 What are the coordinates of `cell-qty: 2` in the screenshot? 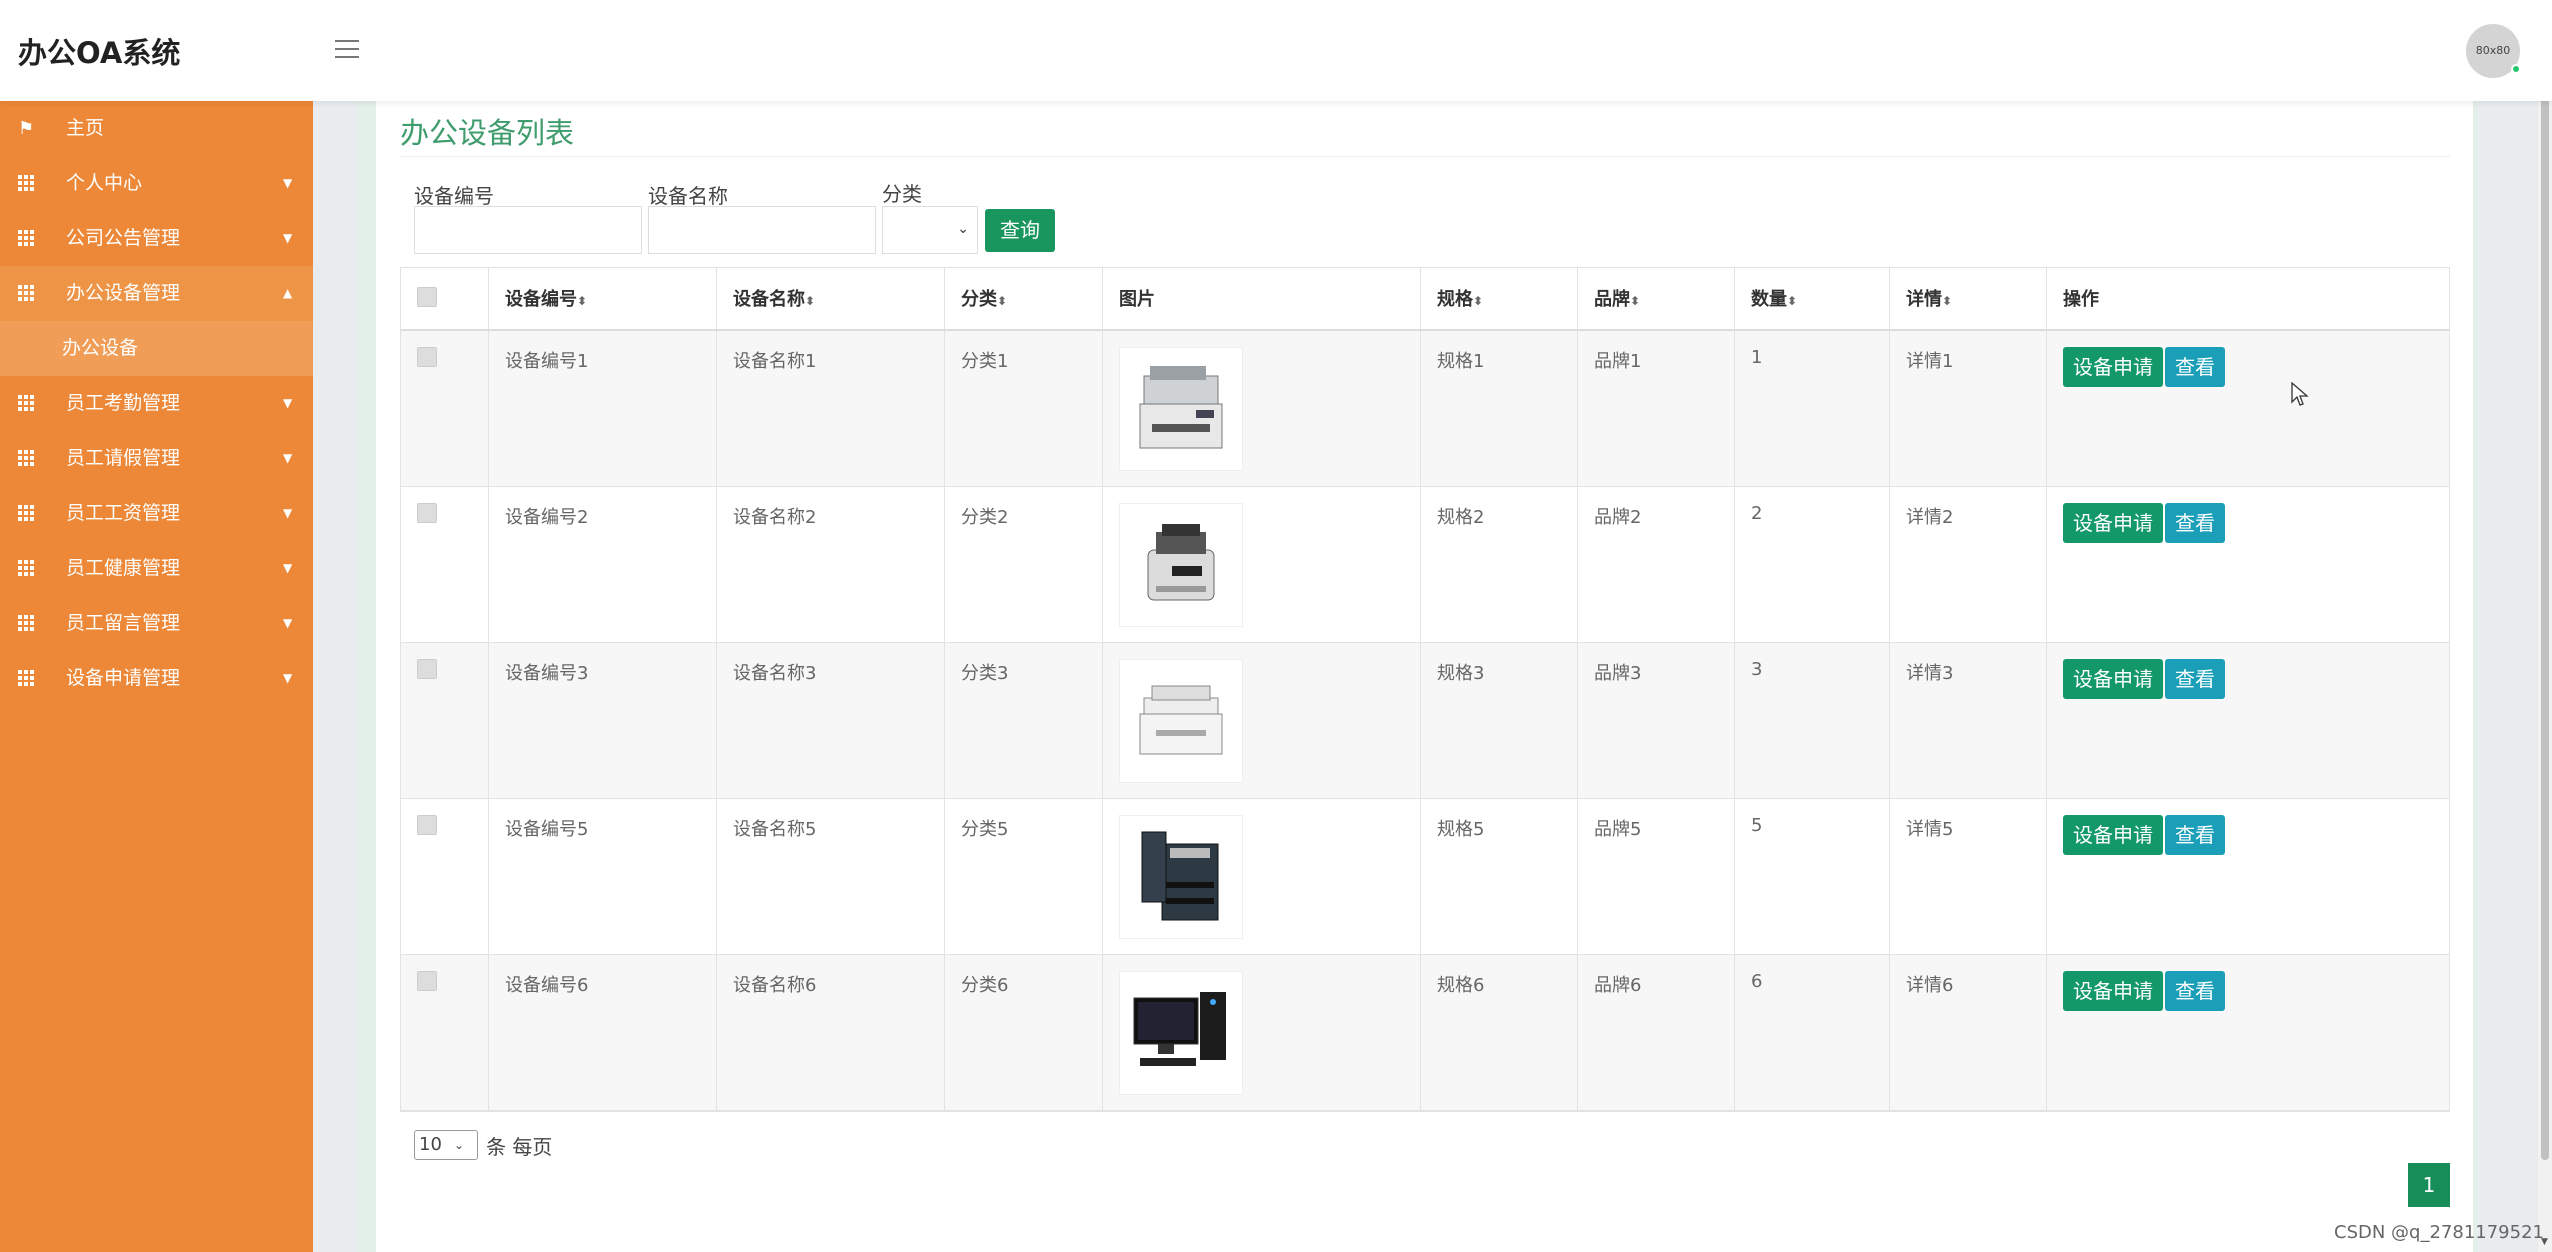 It's located at (1812, 564).